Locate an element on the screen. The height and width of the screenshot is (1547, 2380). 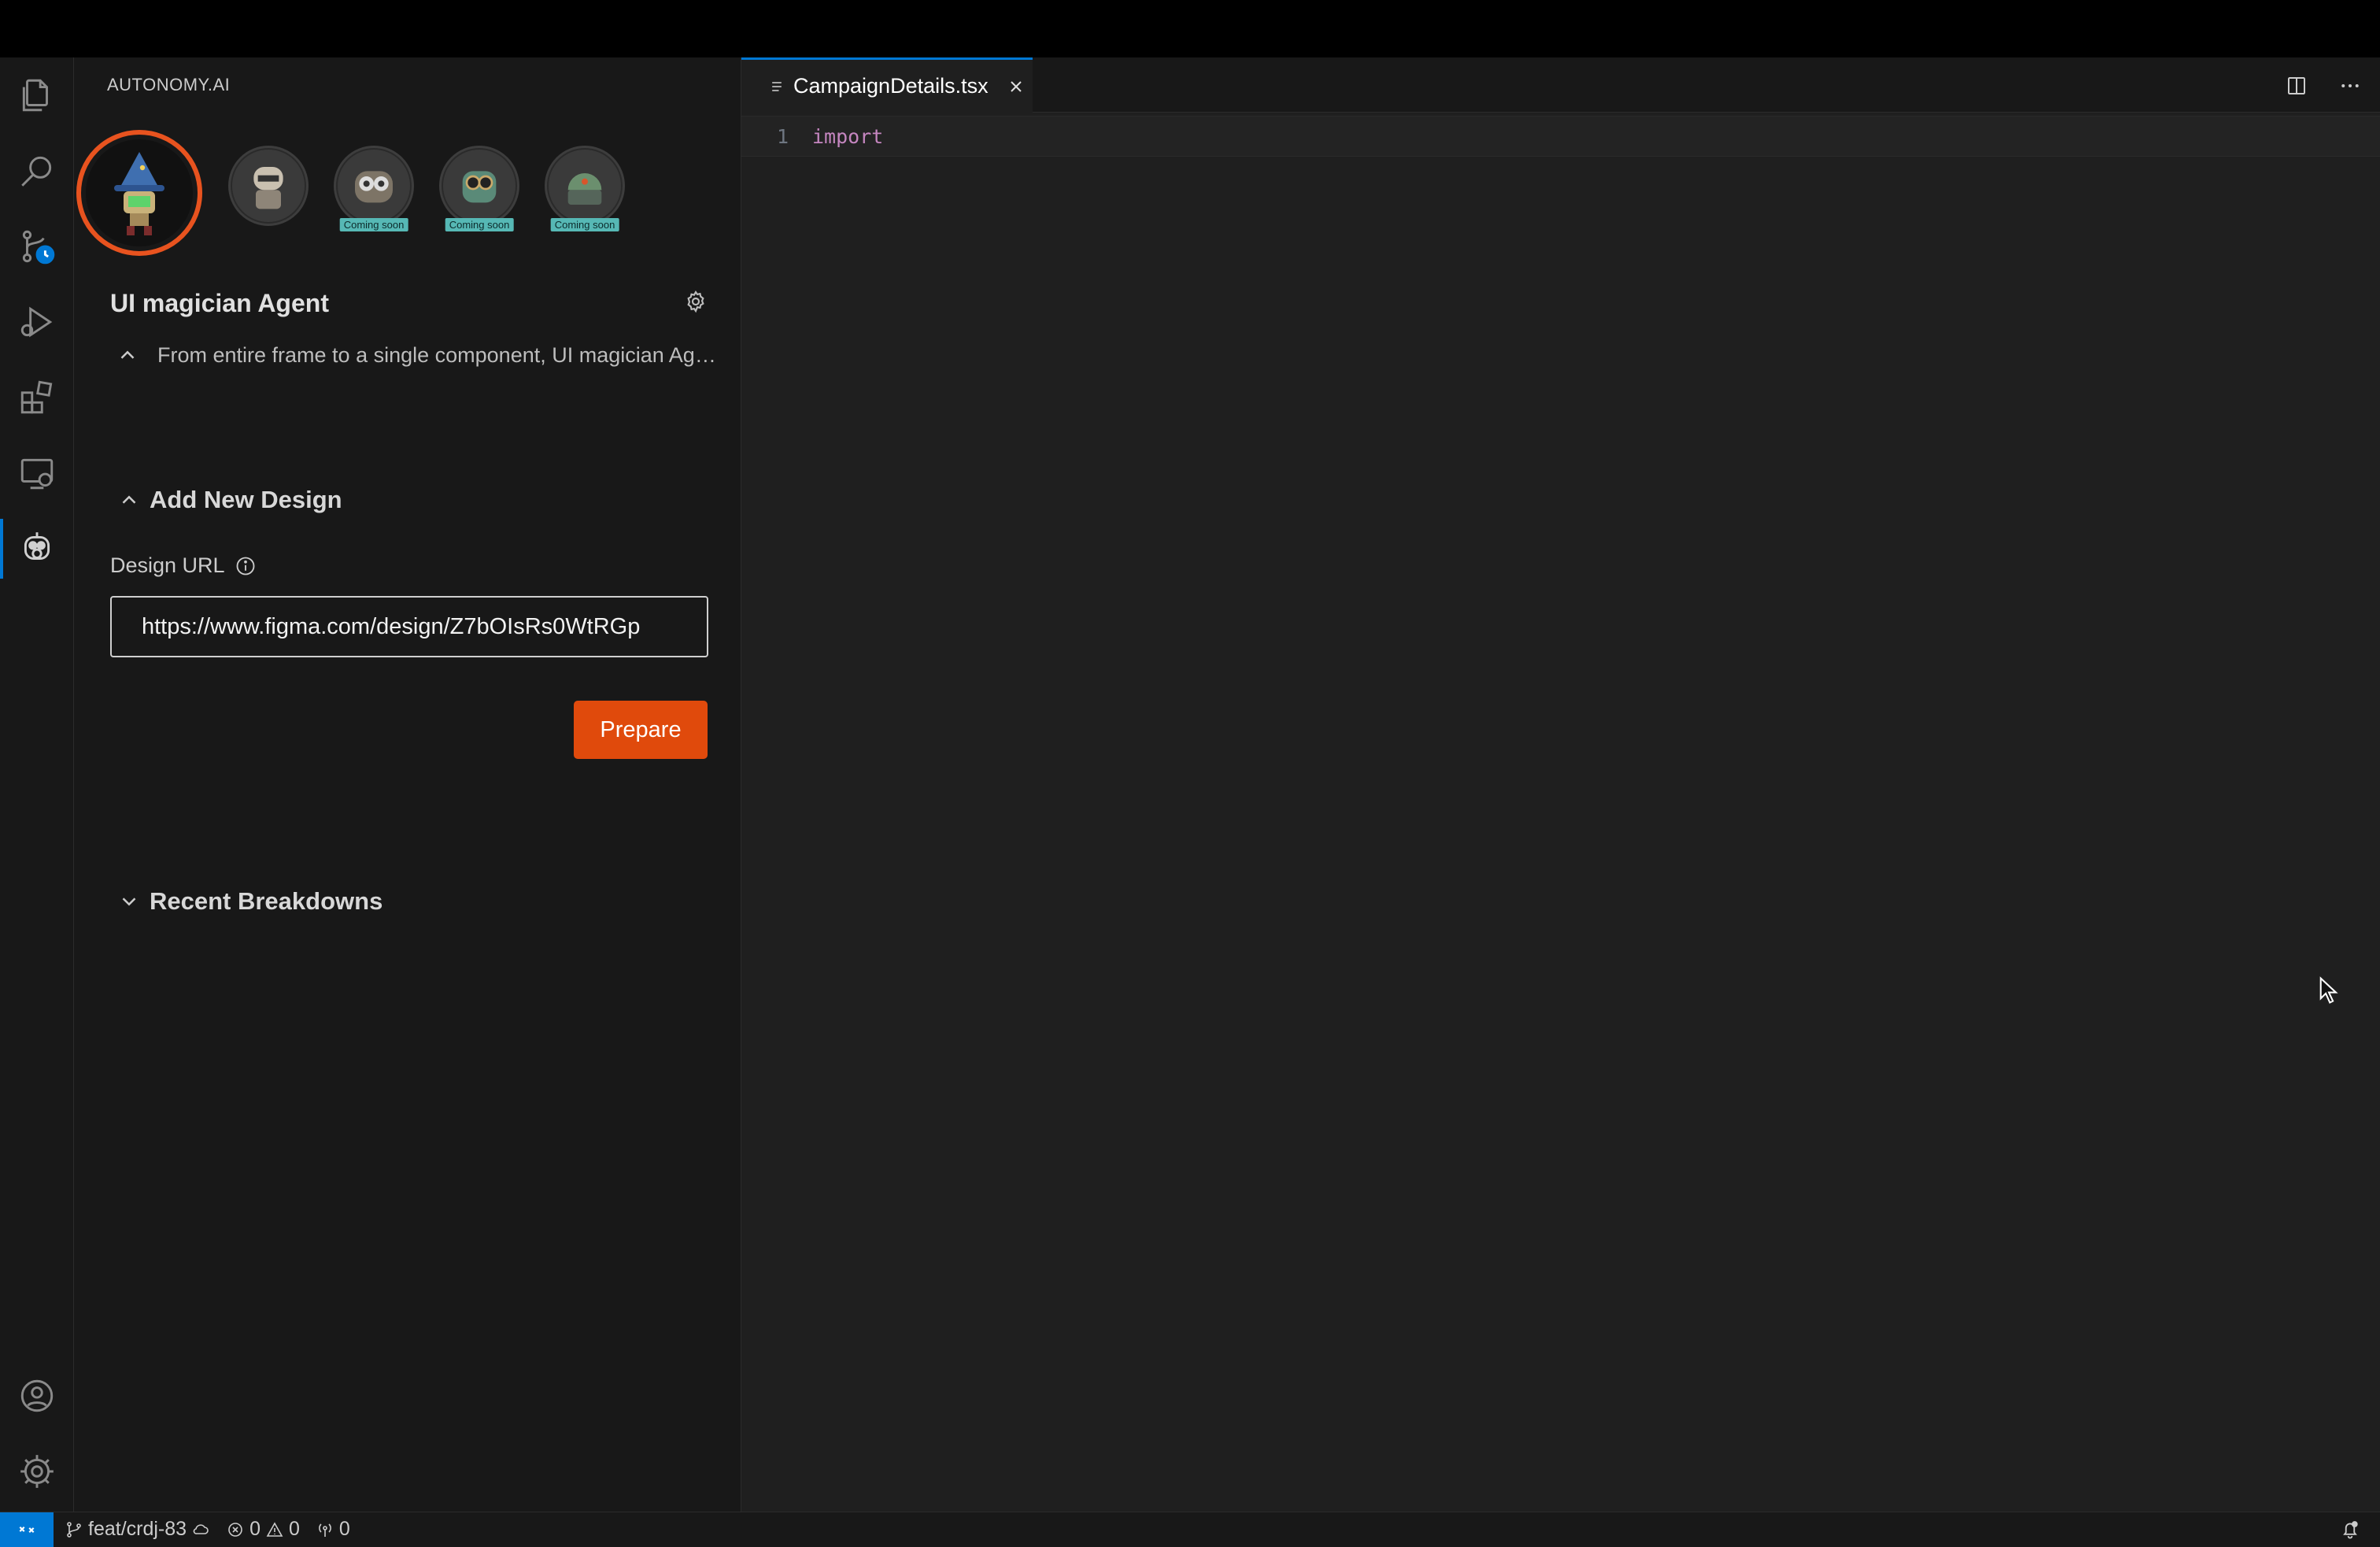
branch-name: feat/crdj-83 is located at coordinates (137, 1529).